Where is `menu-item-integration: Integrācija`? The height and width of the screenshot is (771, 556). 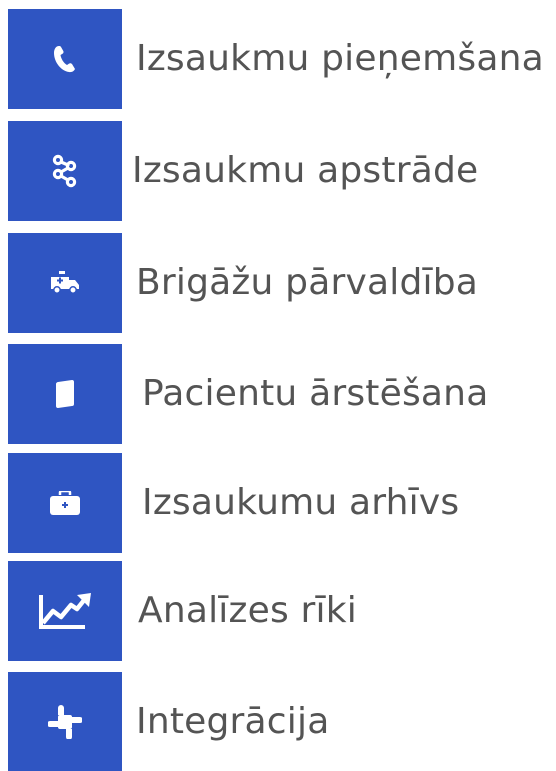 menu-item-integration: Integrācija is located at coordinates (278, 721).